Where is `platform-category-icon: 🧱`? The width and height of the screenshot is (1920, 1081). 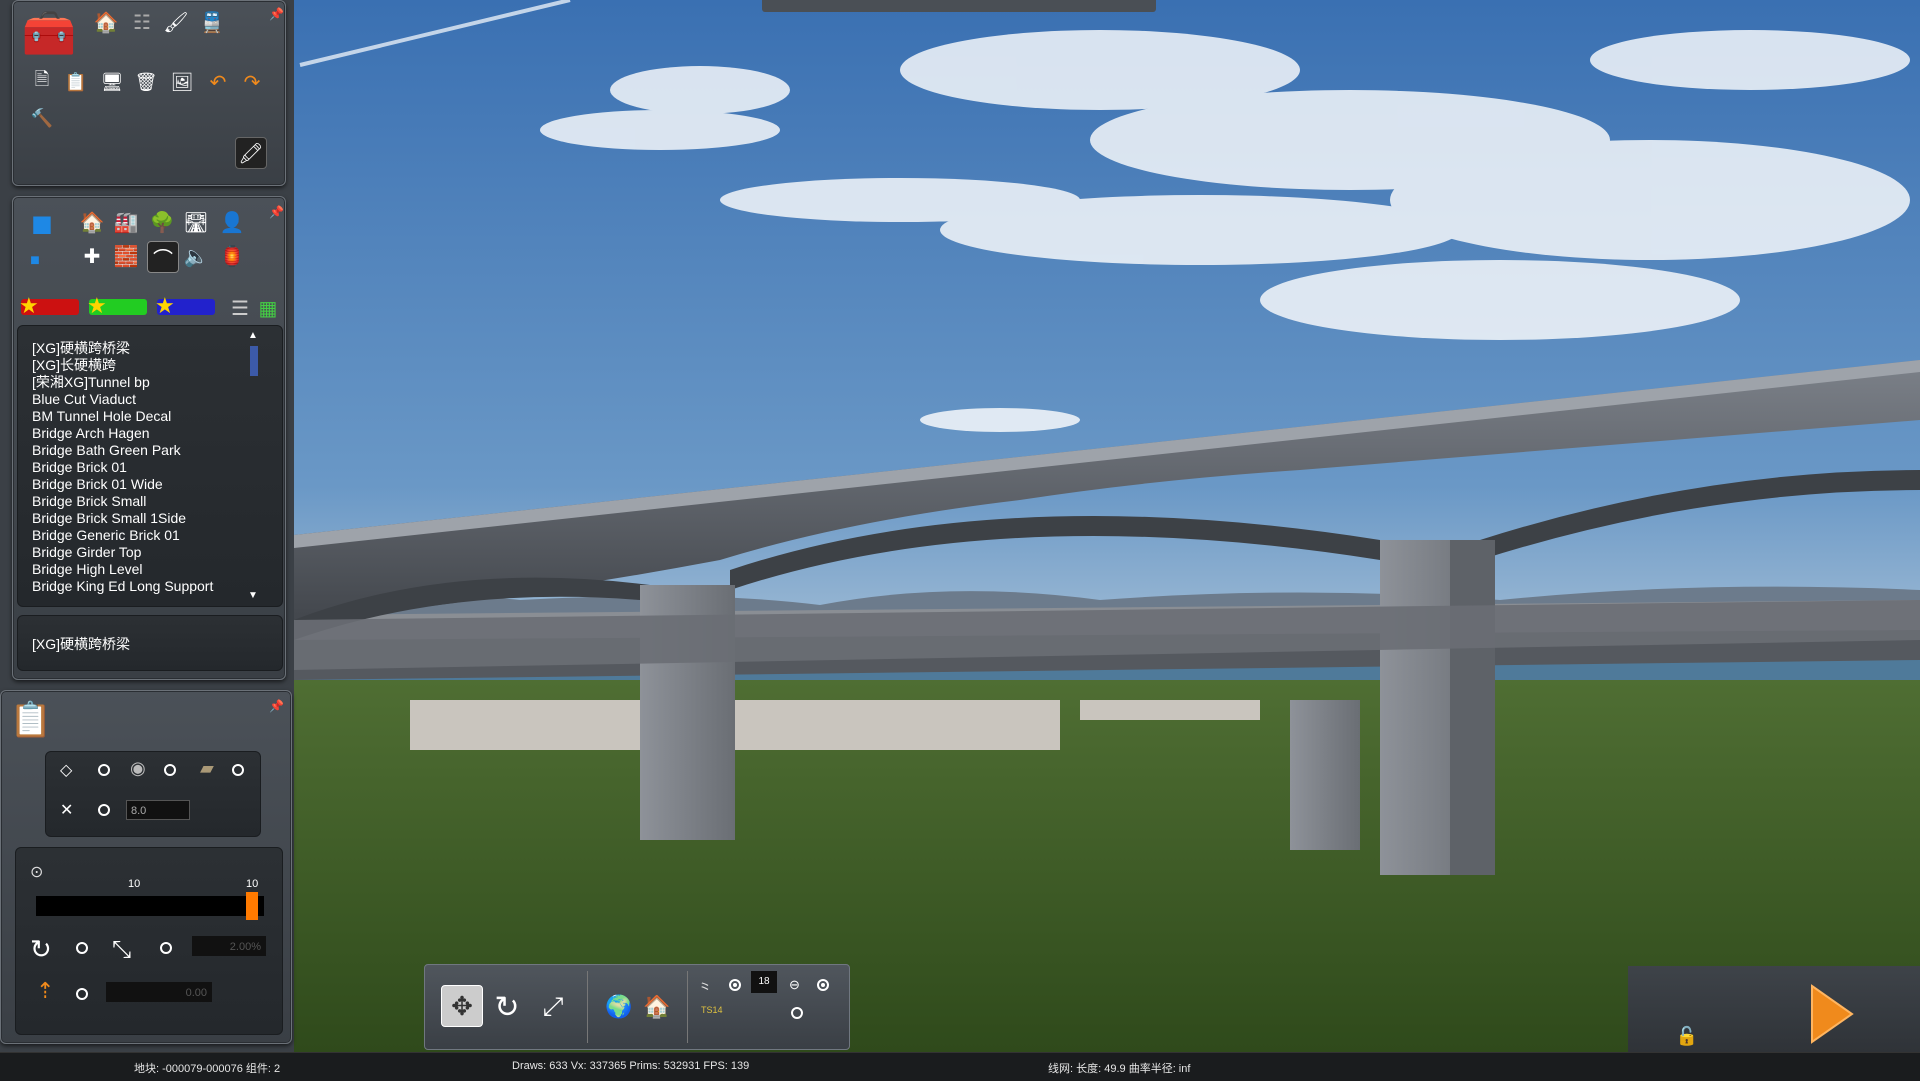 platform-category-icon: 🧱 is located at coordinates (126, 256).